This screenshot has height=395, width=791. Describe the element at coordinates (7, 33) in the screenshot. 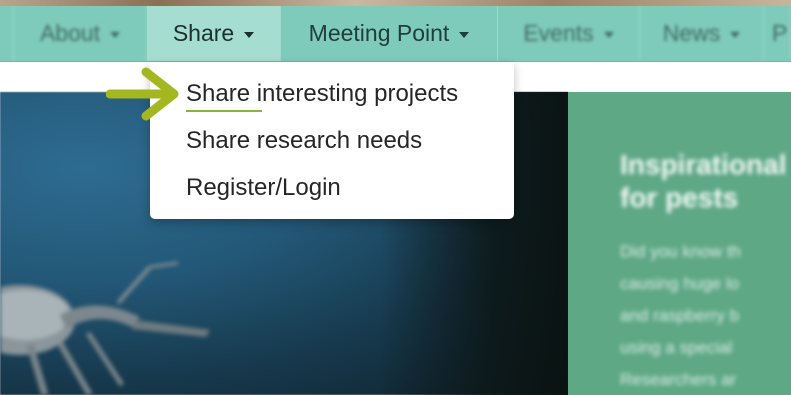

I see `nav-item-home` at that location.